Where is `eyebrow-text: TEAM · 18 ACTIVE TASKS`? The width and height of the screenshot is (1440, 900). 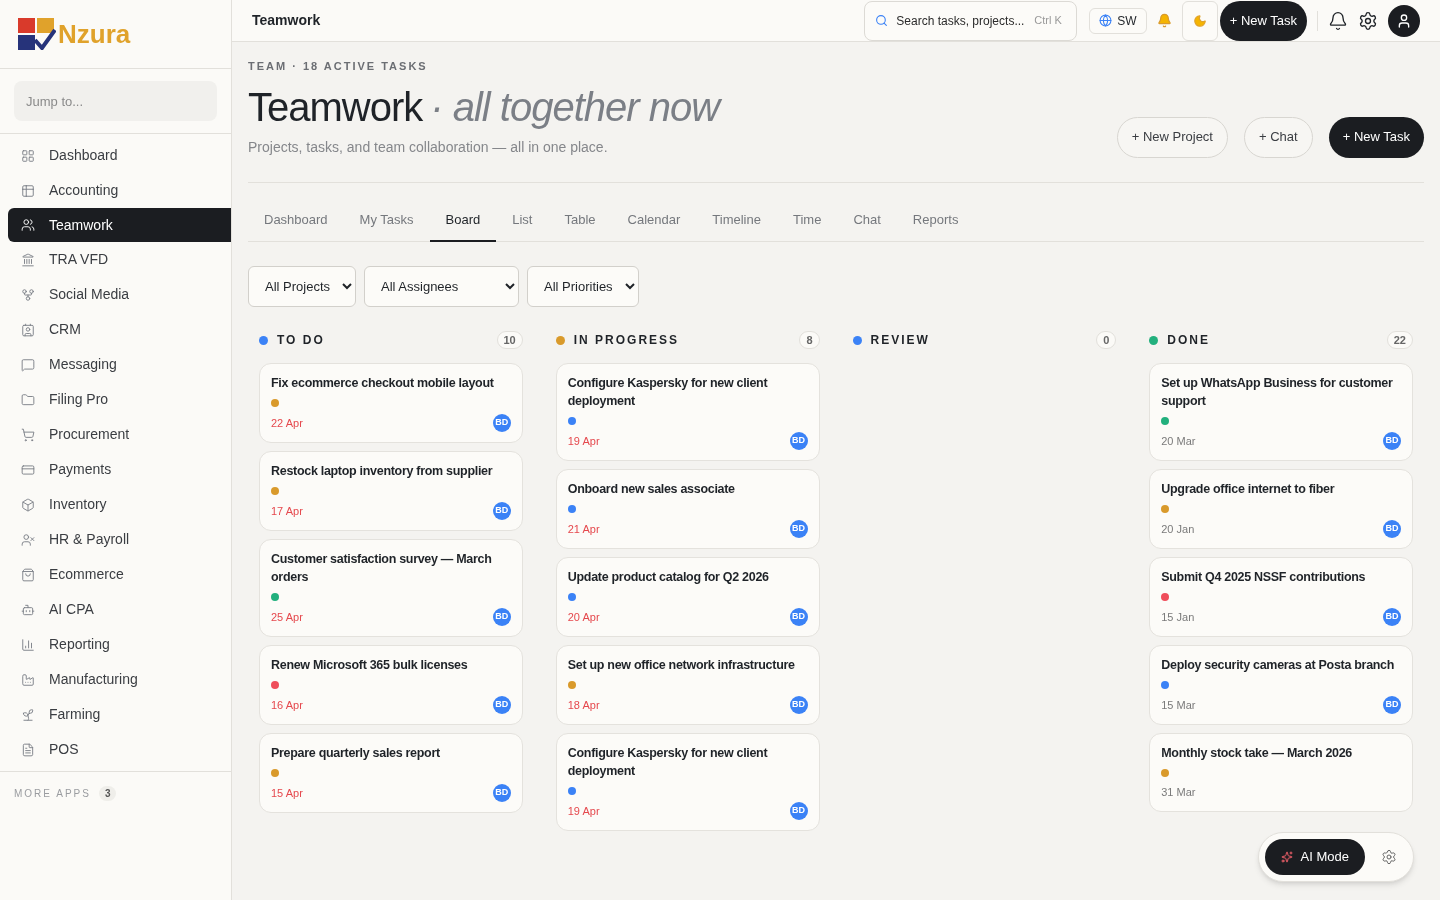 eyebrow-text: TEAM · 18 ACTIVE TASKS is located at coordinates (338, 66).